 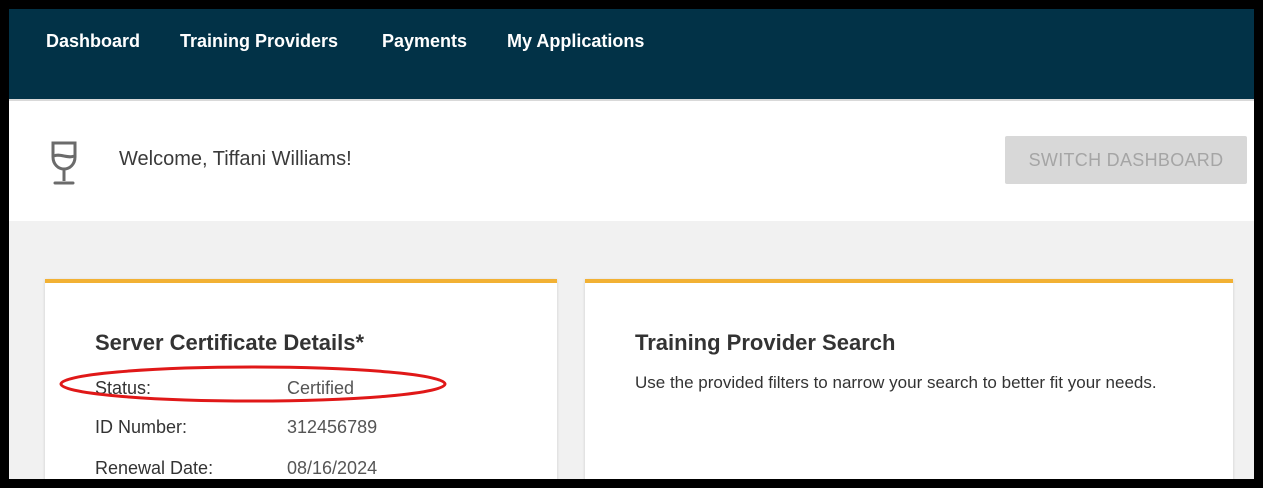 What do you see at coordinates (259, 41) in the screenshot?
I see `nav-training-providers: Training Providers` at bounding box center [259, 41].